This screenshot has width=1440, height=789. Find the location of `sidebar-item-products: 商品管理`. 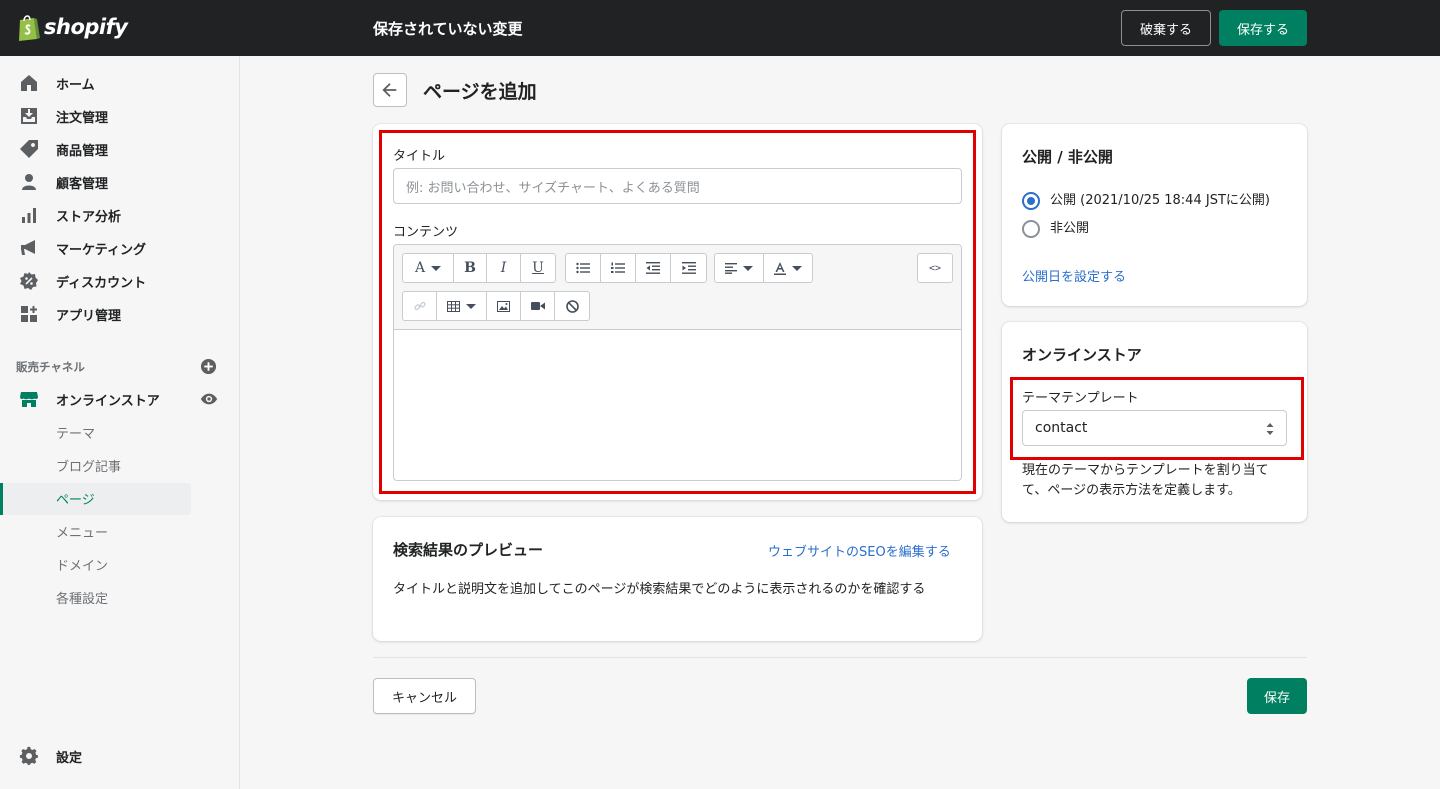

sidebar-item-products: 商品管理 is located at coordinates (63, 149).